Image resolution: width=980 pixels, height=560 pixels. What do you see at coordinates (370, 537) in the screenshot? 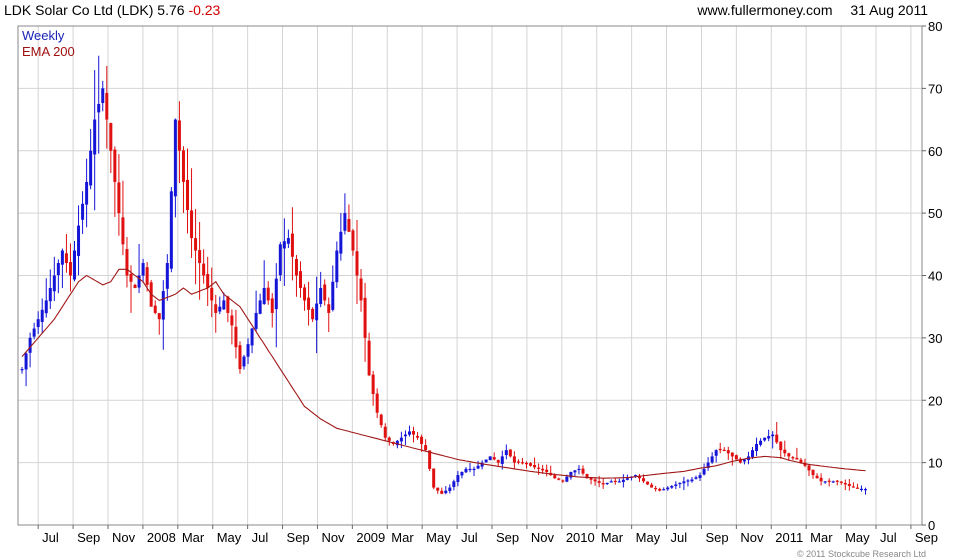
I see `x-tick-label: 2009` at bounding box center [370, 537].